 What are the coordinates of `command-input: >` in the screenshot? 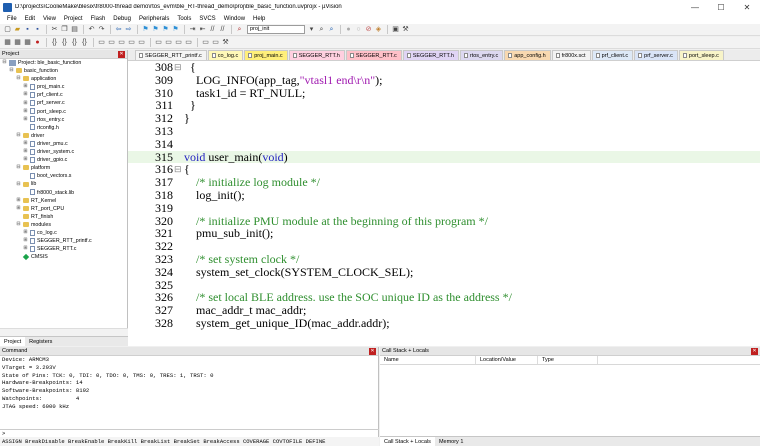 It's located at (189, 433).